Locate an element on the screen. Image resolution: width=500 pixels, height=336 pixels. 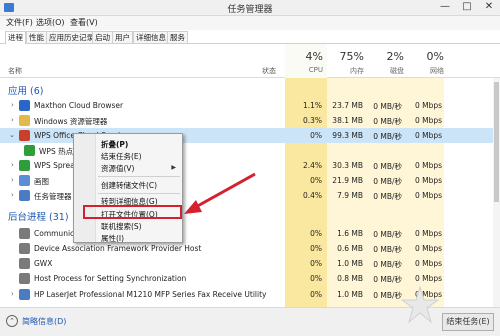
memory-value: 0.6 MB is located at coordinates (350, 248).